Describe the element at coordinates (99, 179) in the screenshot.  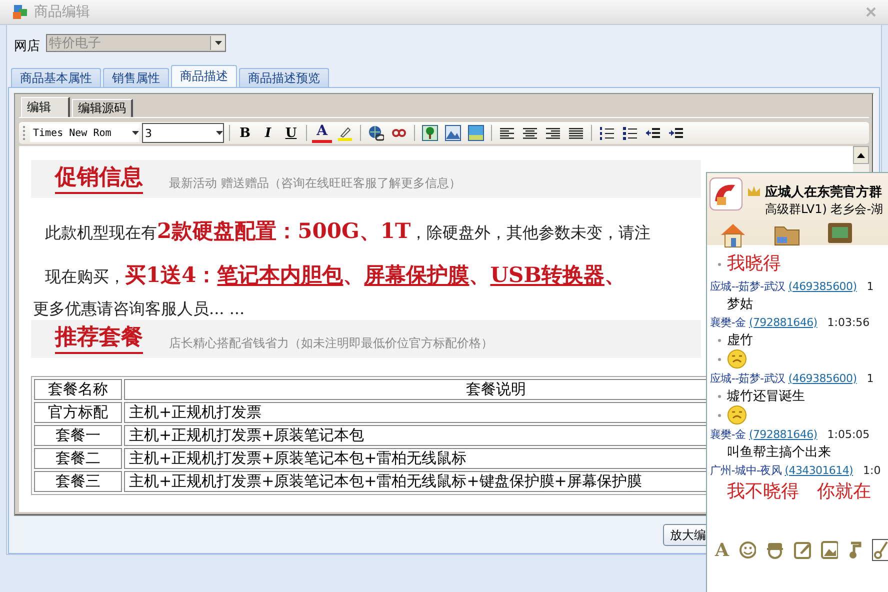
I see `section-title: 促销信息` at that location.